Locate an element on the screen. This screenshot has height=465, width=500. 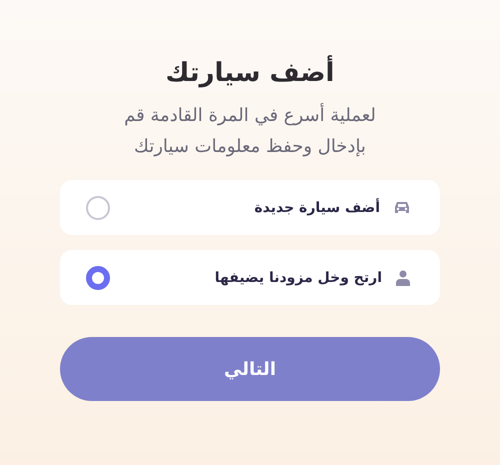
option-card: ارتح وخل مزودنا يضيفها is located at coordinates (250, 277).